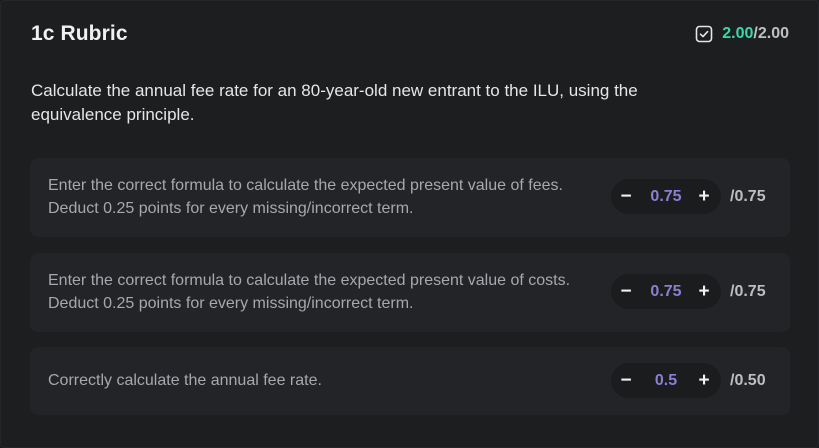  I want to click on total-score: 2.00/2.00, so click(742, 34).